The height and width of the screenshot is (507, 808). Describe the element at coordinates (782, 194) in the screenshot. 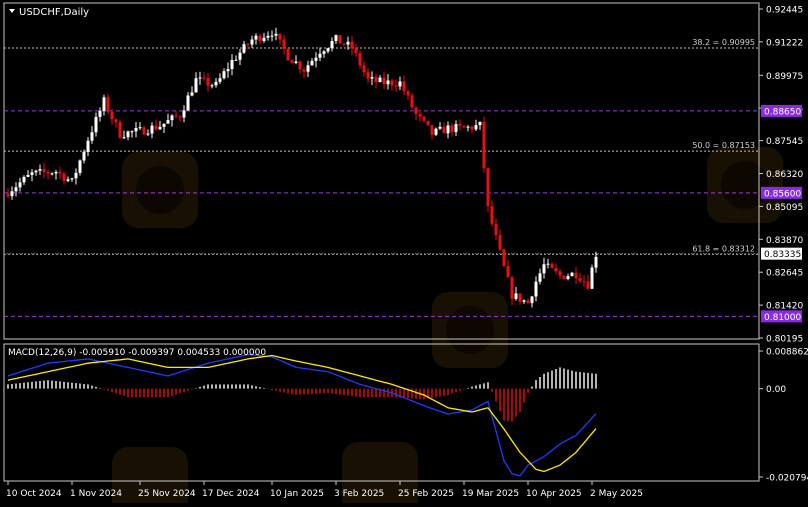

I see `horizontal-level-label: 0.85600` at that location.